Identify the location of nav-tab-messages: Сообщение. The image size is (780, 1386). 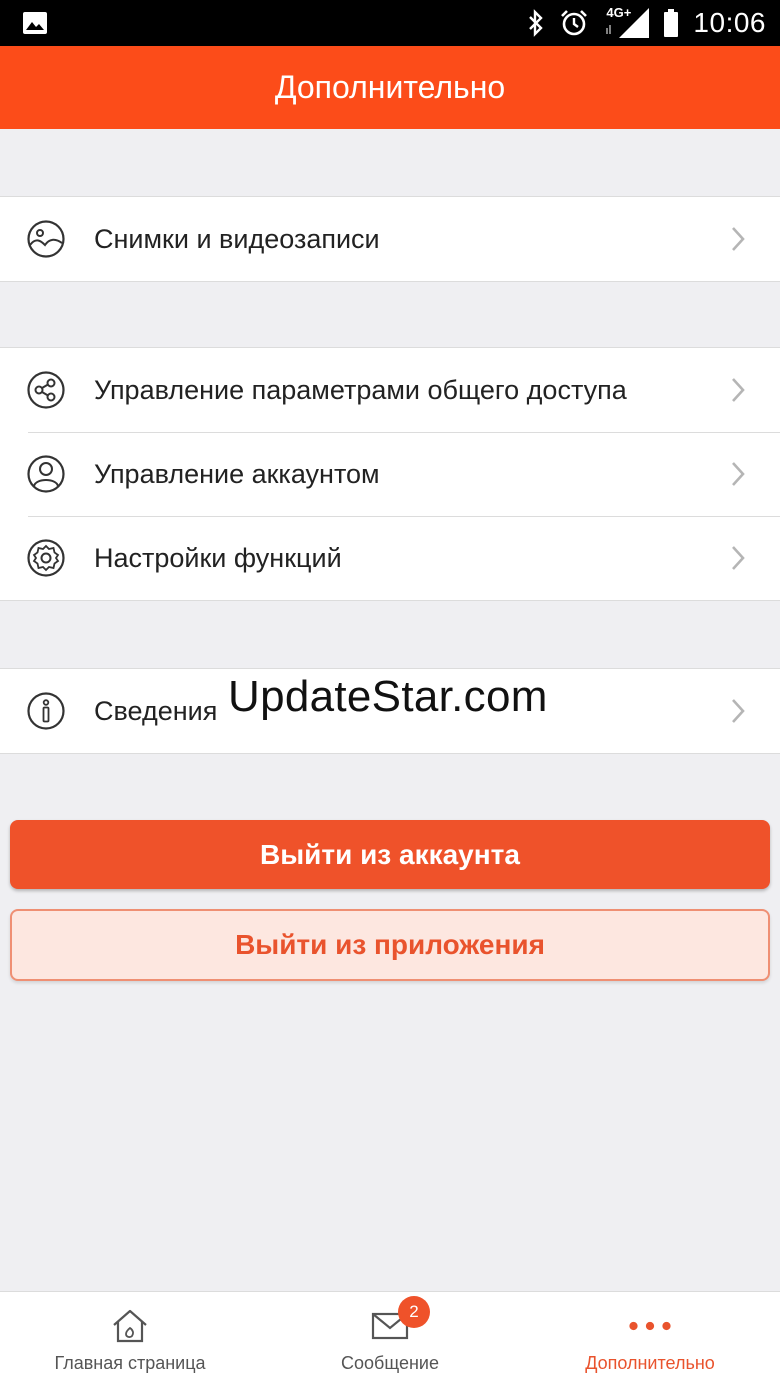
(390, 1339).